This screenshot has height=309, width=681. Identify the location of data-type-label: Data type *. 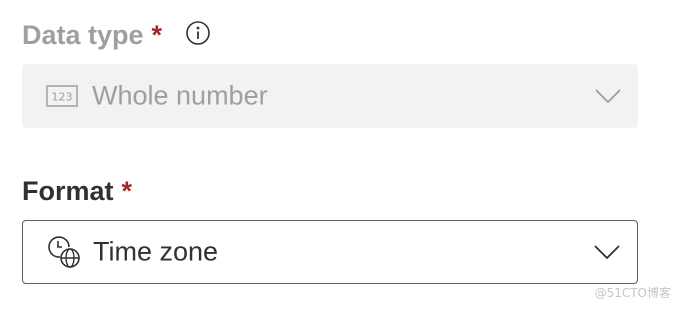
(92, 35).